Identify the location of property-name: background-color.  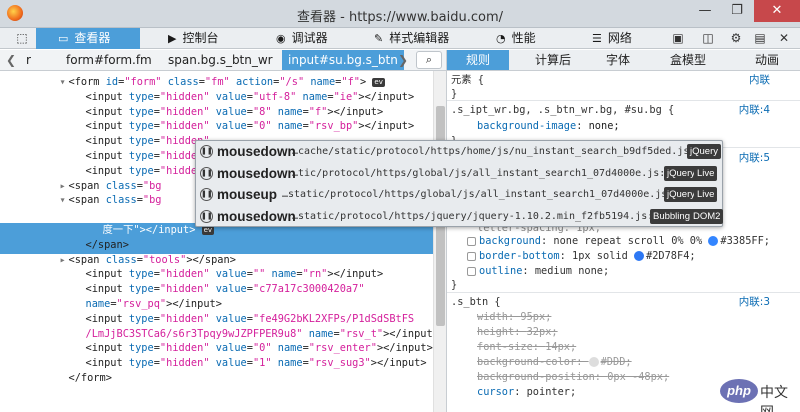
(527, 362).